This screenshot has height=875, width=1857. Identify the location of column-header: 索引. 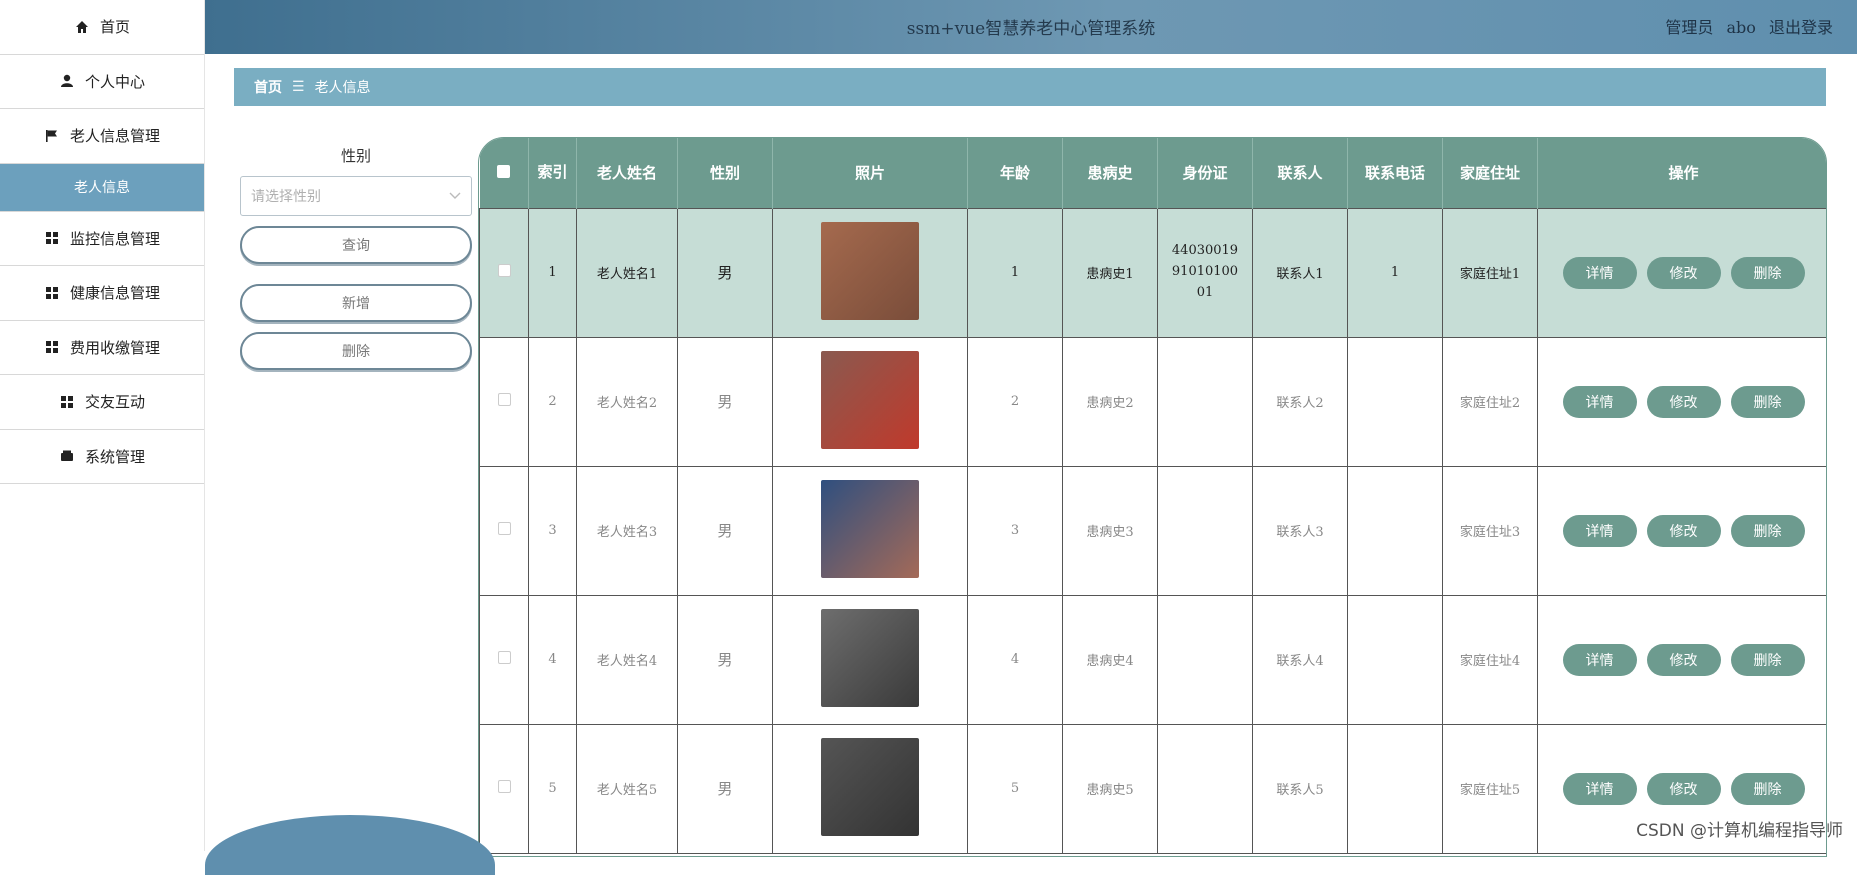
(553, 173).